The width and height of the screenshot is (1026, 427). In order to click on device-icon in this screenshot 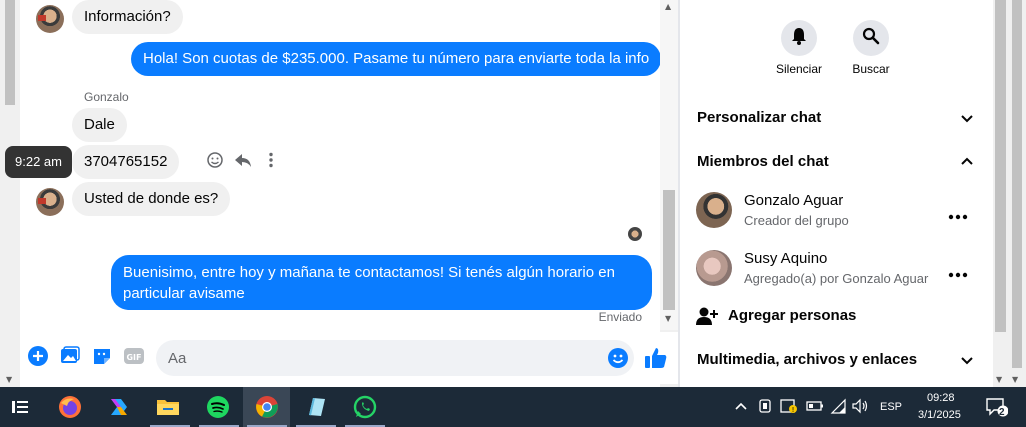, I will do `click(765, 406)`.